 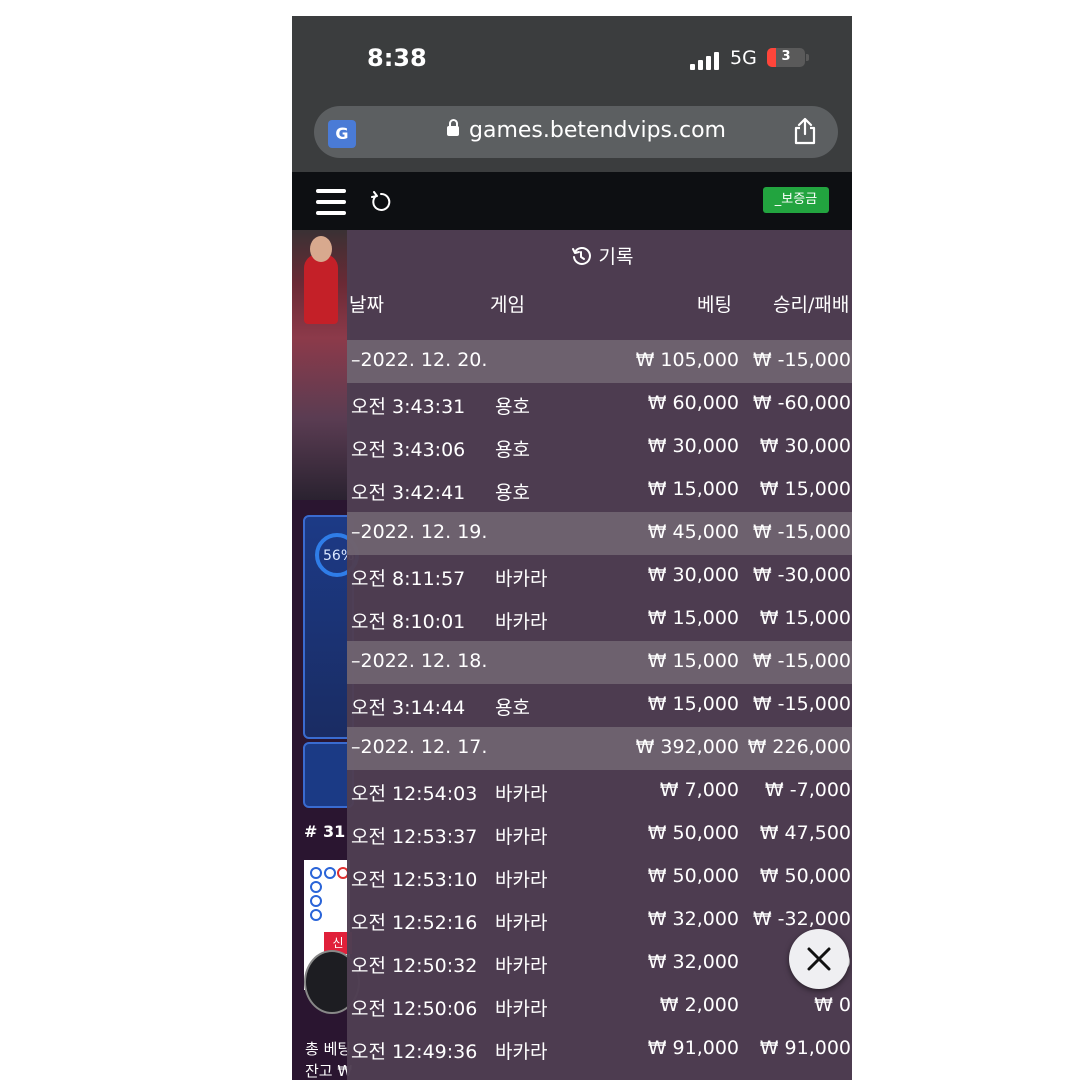 I want to click on history-result: ₩ 0, so click(x=832, y=1005).